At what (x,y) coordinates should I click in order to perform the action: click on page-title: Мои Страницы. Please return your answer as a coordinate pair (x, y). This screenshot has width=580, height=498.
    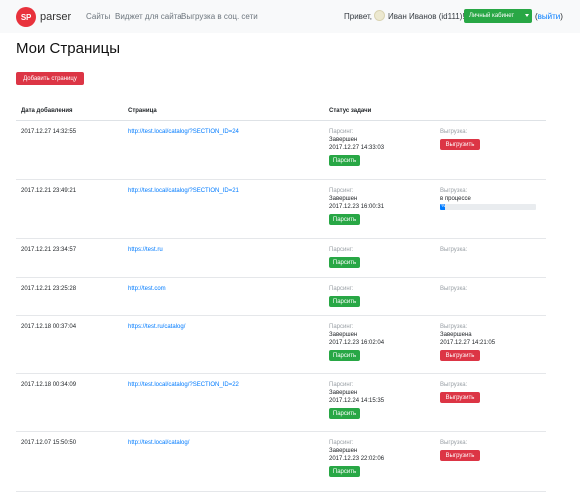
    Looking at the image, I should click on (68, 48).